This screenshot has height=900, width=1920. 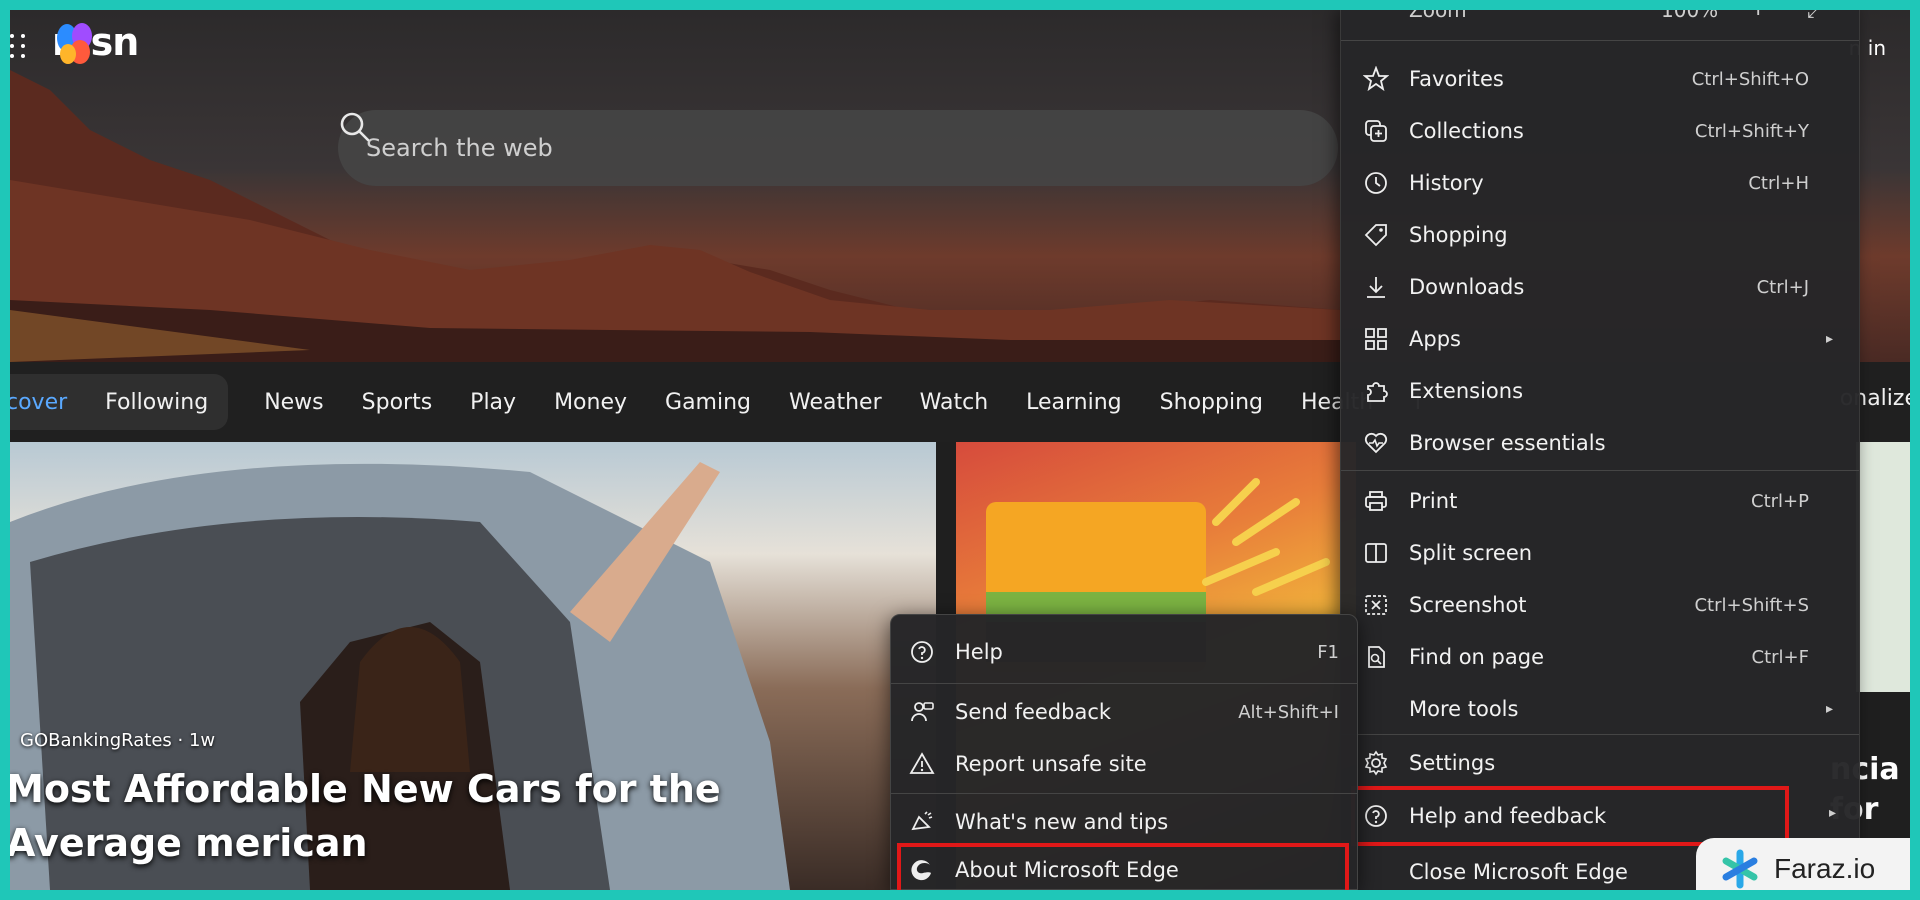 I want to click on menu-item-screenshot: Screenshot Ctrl+Shift+S, so click(x=1599, y=605).